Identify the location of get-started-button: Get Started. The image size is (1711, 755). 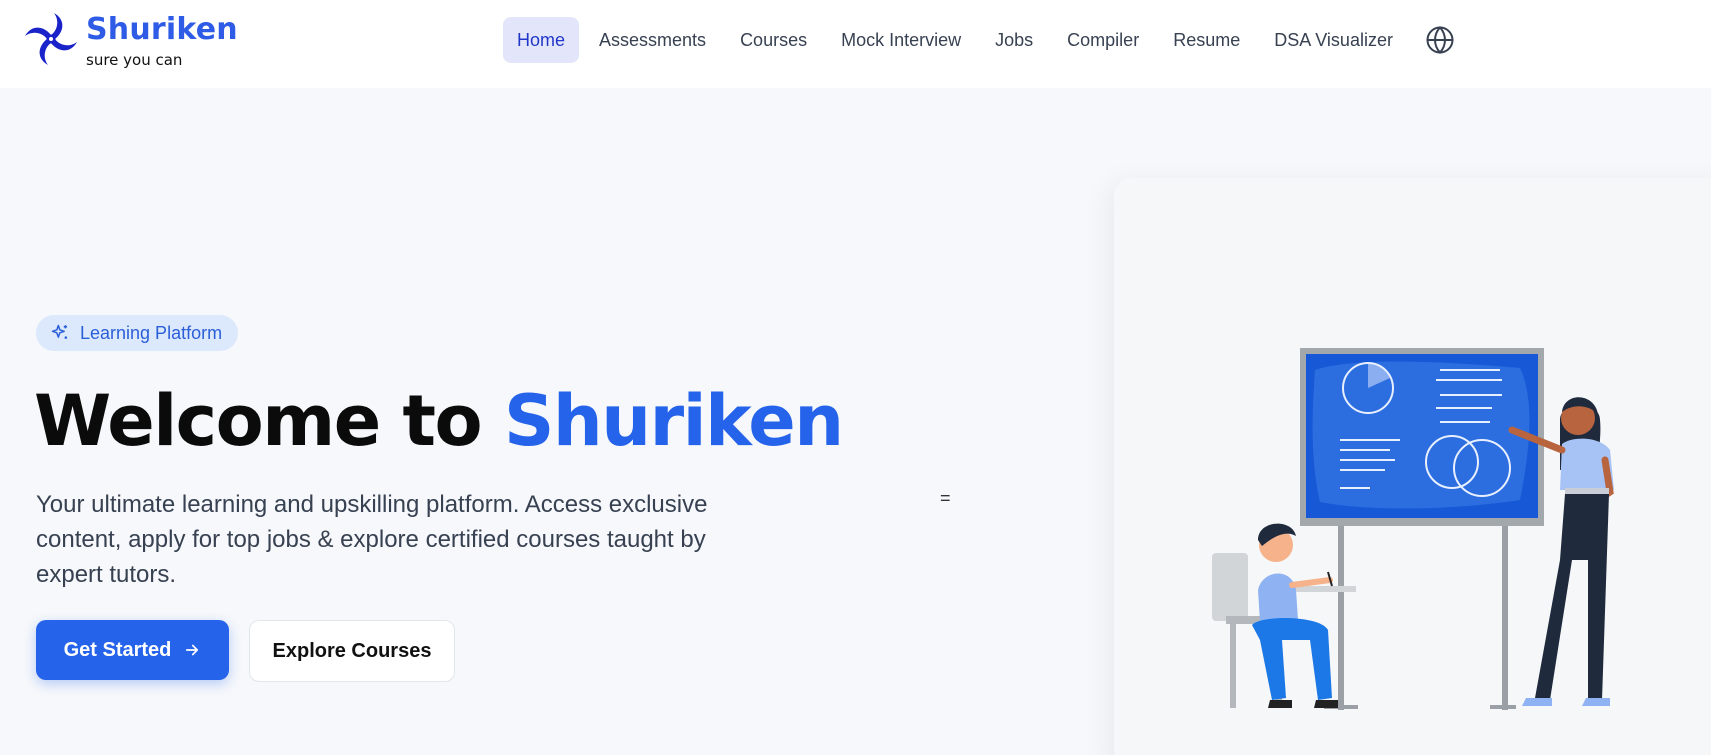
(132, 650).